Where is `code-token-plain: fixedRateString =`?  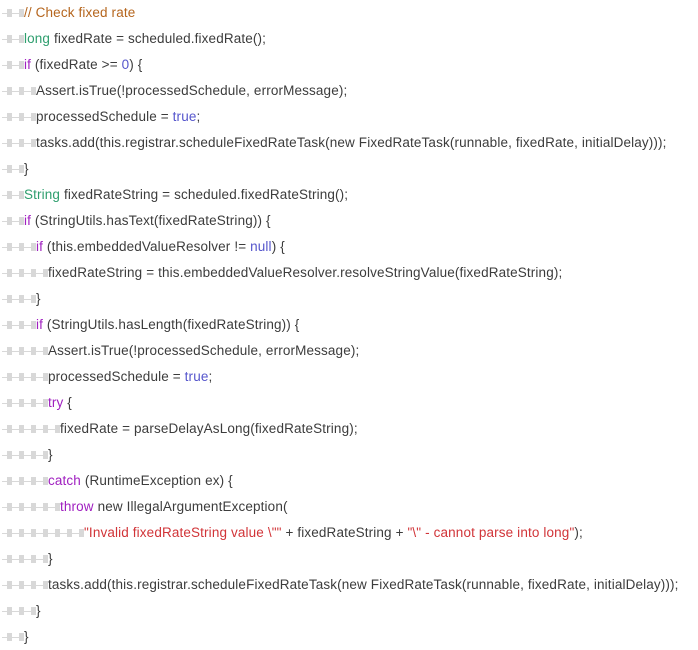 code-token-plain: fixedRateString = is located at coordinates (103, 272).